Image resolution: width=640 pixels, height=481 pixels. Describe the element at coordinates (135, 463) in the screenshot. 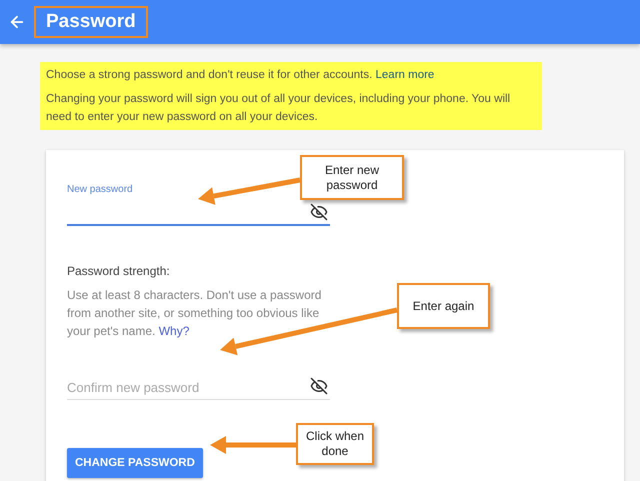

I see `change-password-button: CHANGE PASSWORD` at that location.